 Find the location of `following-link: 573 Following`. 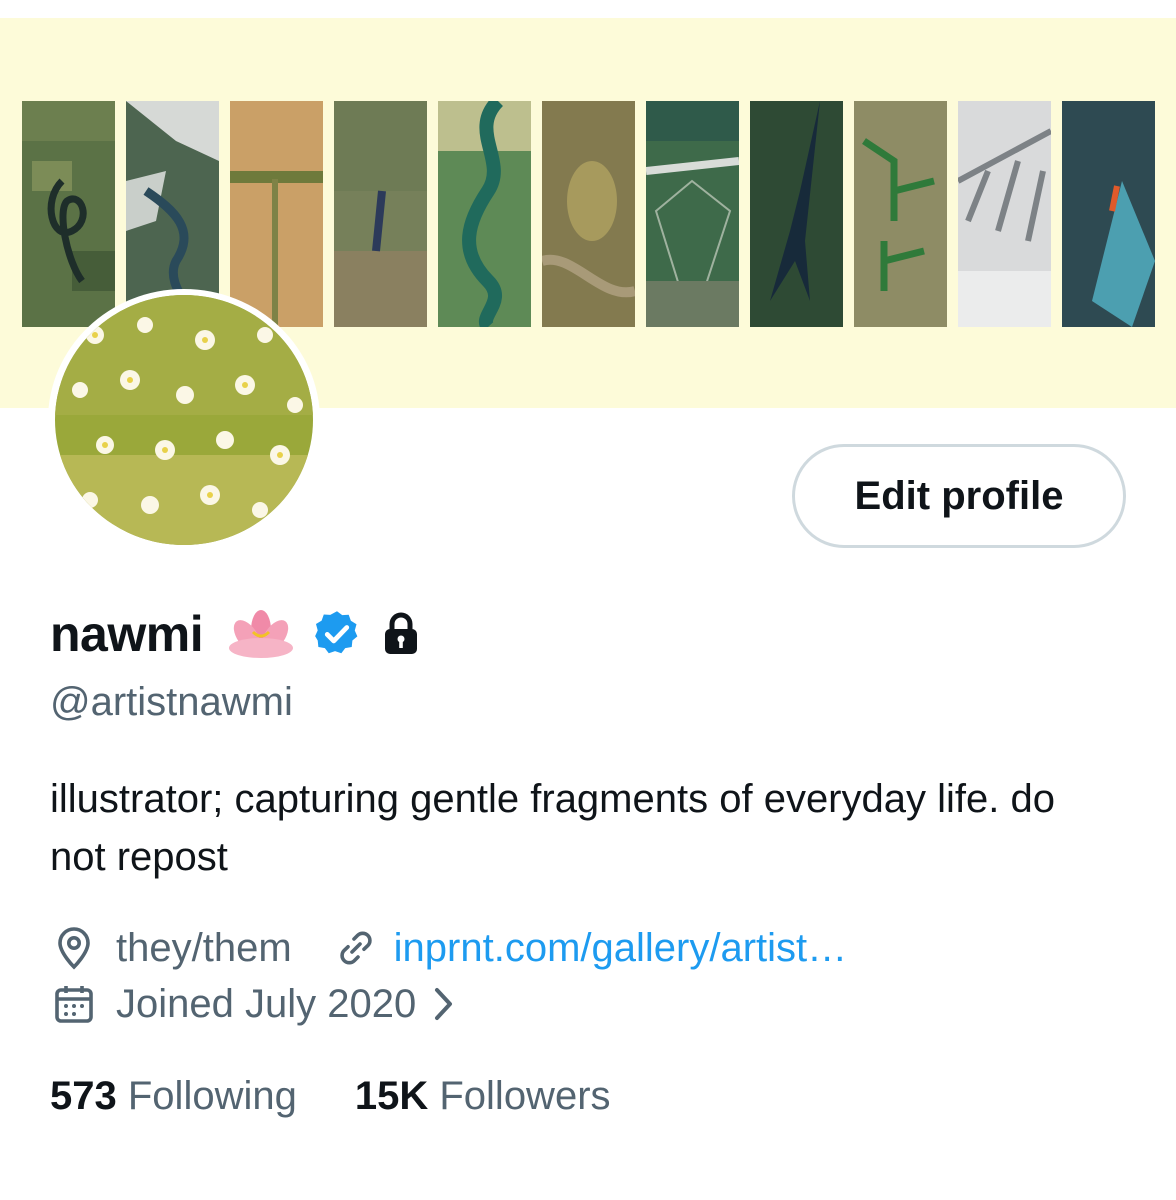

following-link: 573 Following is located at coordinates (173, 1096).